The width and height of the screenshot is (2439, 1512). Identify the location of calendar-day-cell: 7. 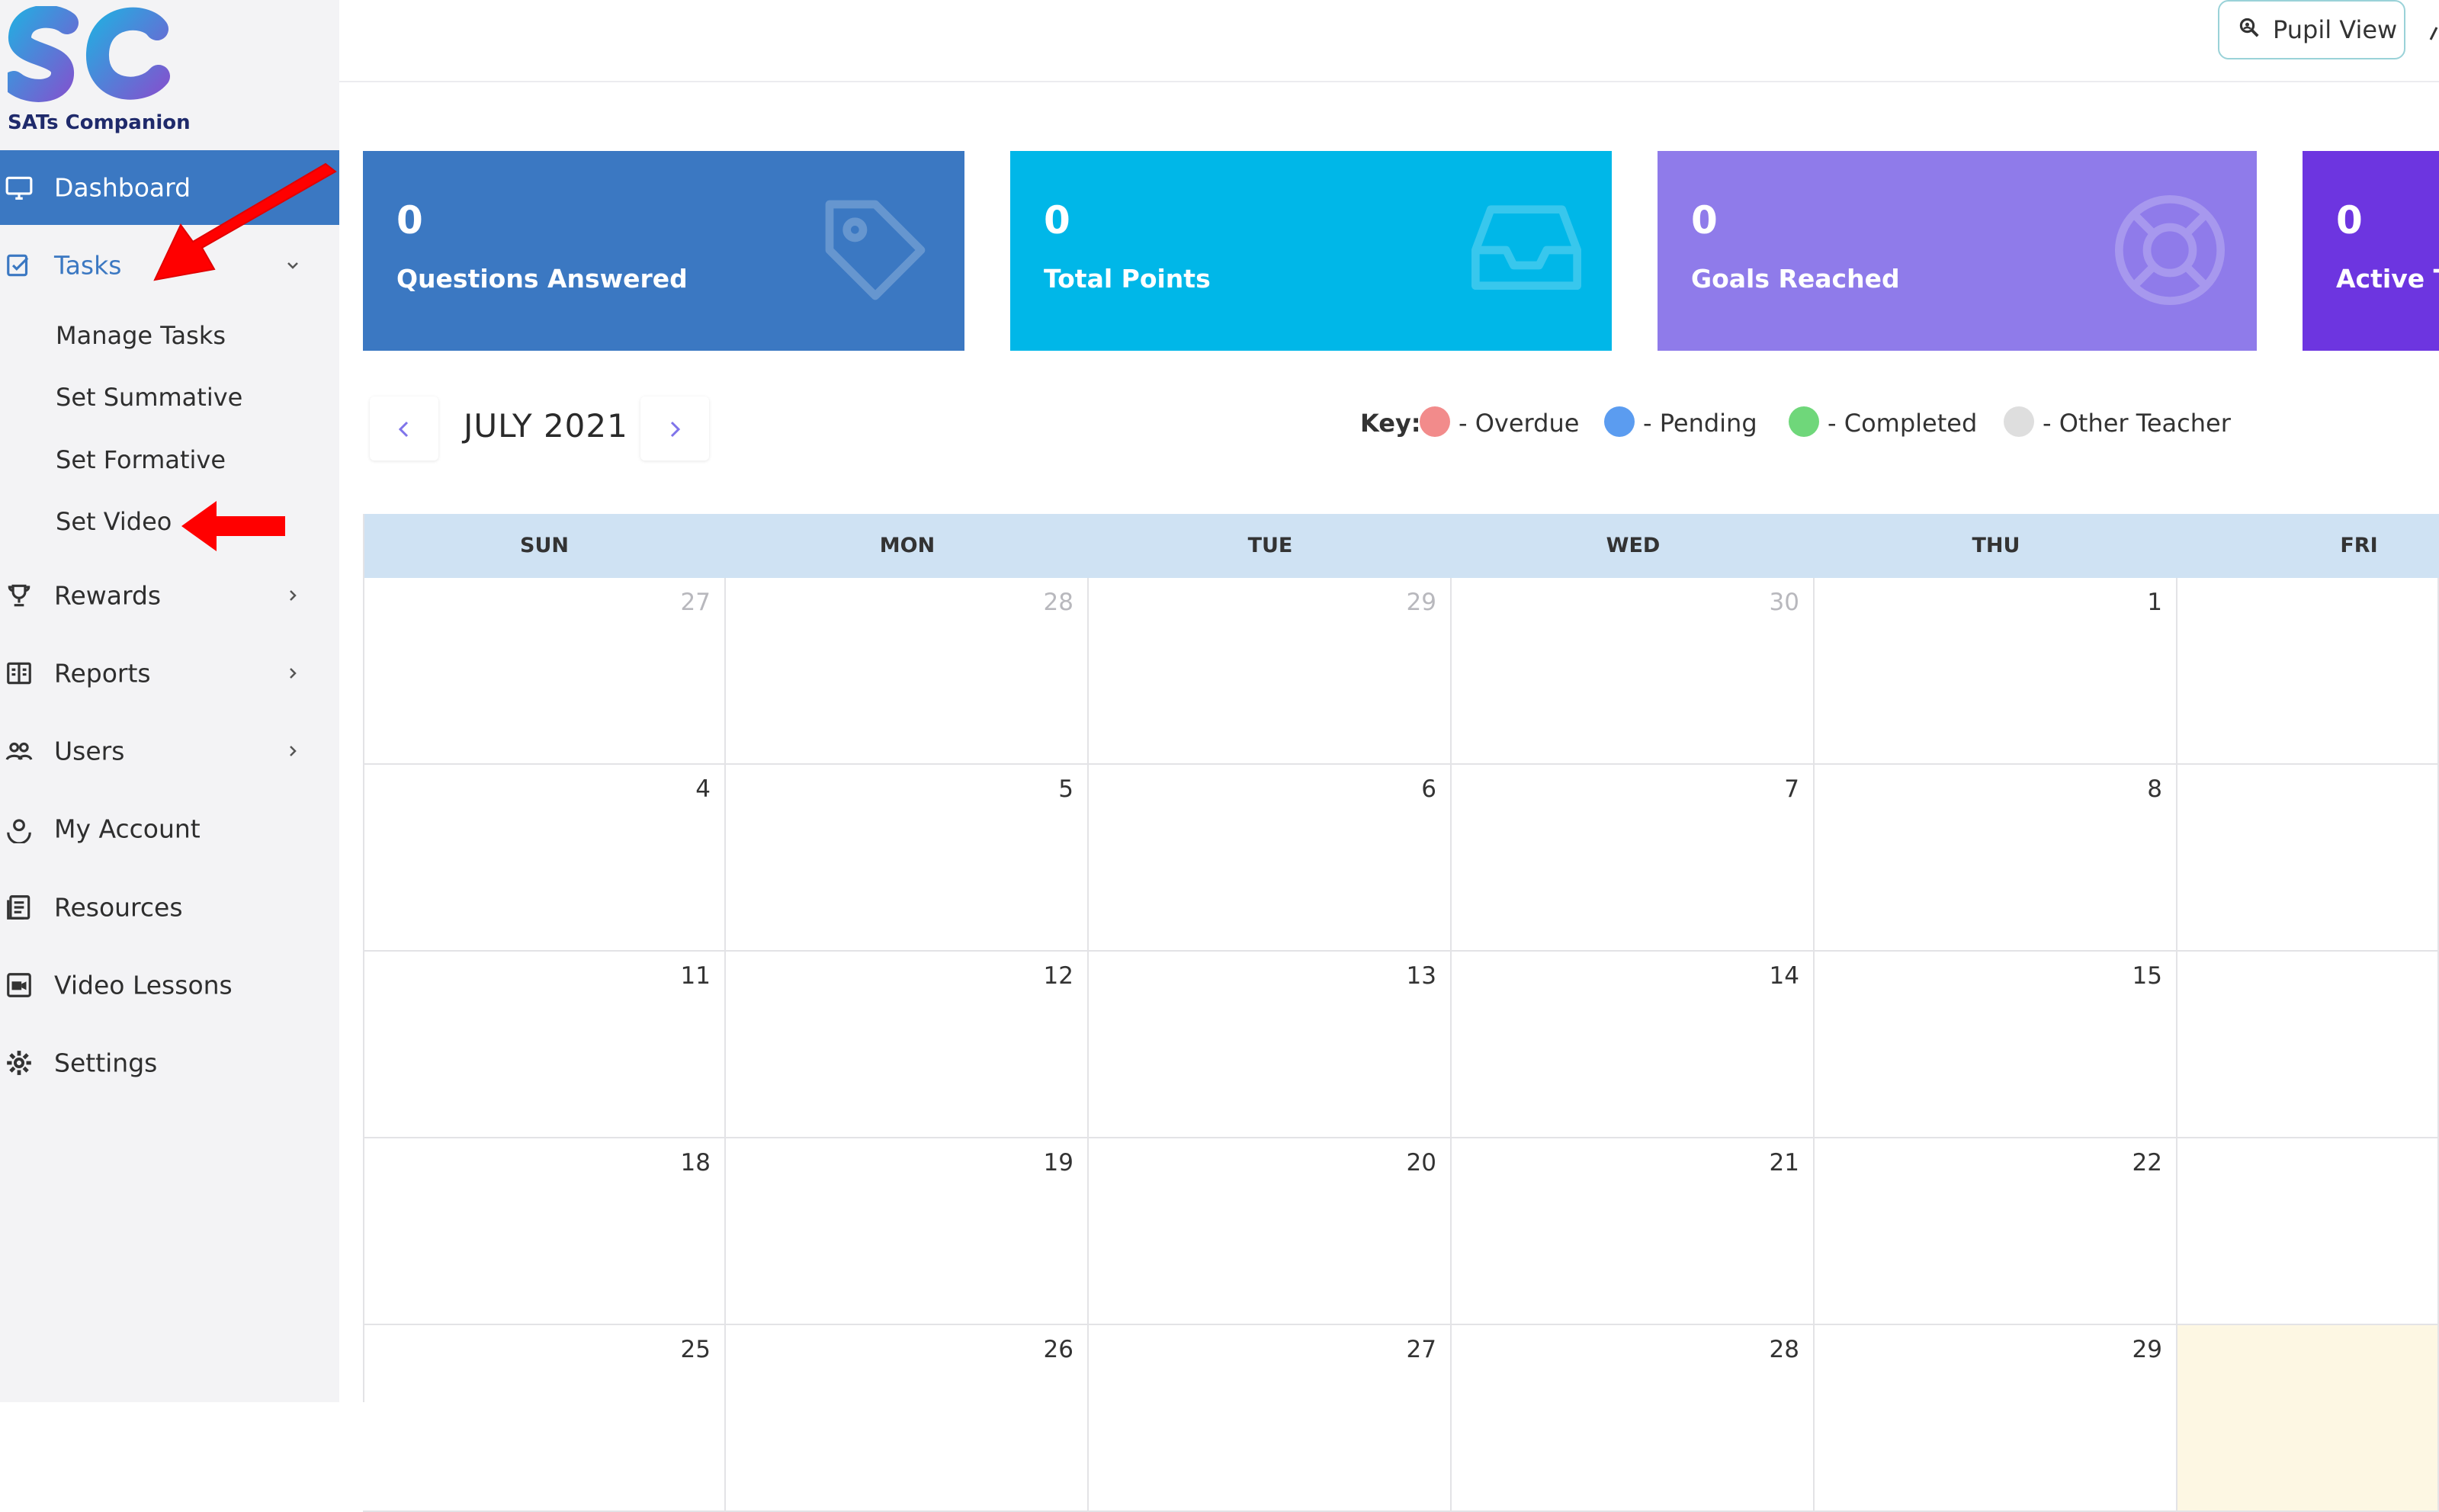
(1633, 859).